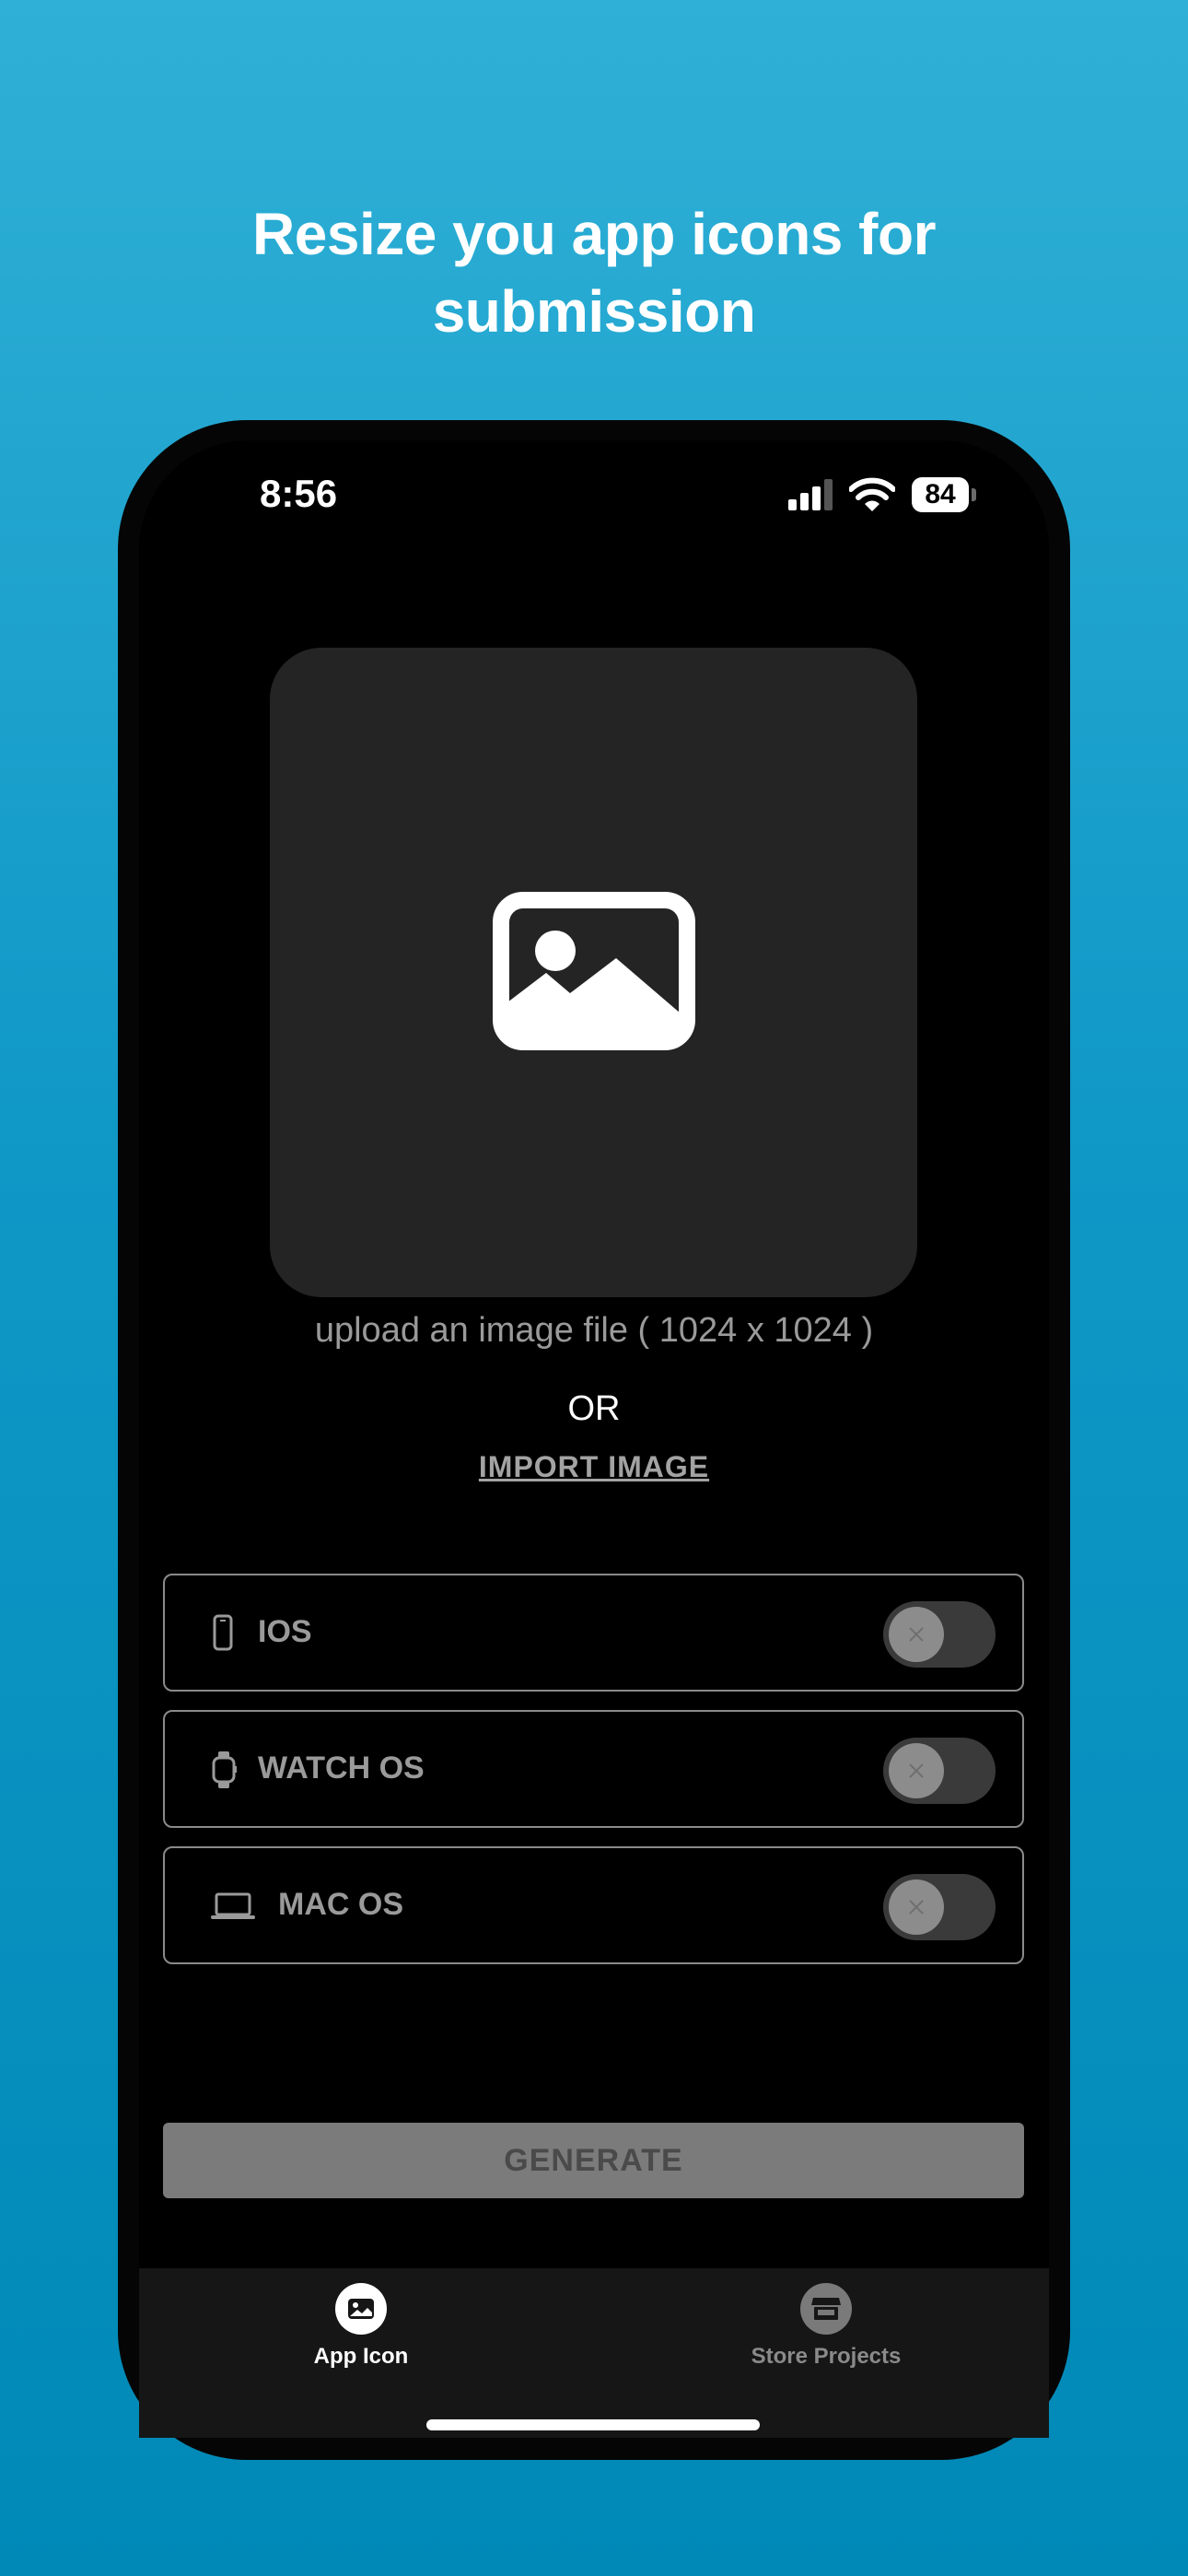 This screenshot has width=1188, height=2576. Describe the element at coordinates (594, 234) in the screenshot. I see `headline-line-1: Resize you app icons for` at that location.